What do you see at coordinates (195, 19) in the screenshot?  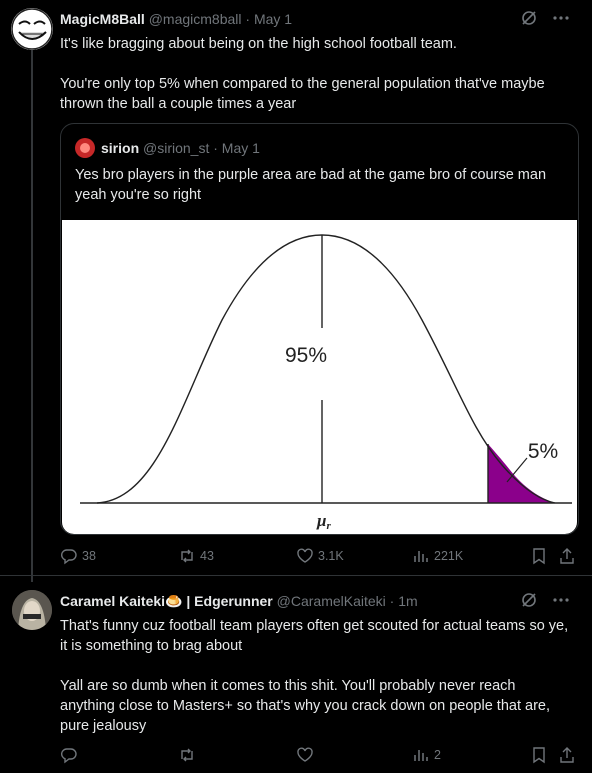 I see `handle: @magicm8ball` at bounding box center [195, 19].